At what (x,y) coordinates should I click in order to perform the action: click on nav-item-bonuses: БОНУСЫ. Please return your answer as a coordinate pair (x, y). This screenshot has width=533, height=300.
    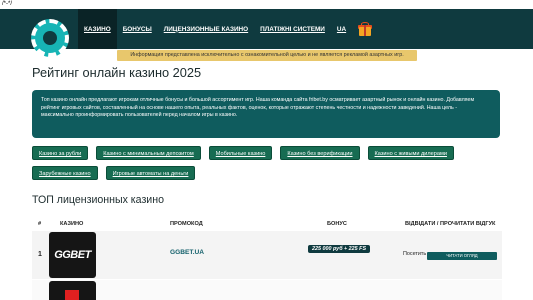
    Looking at the image, I should click on (137, 29).